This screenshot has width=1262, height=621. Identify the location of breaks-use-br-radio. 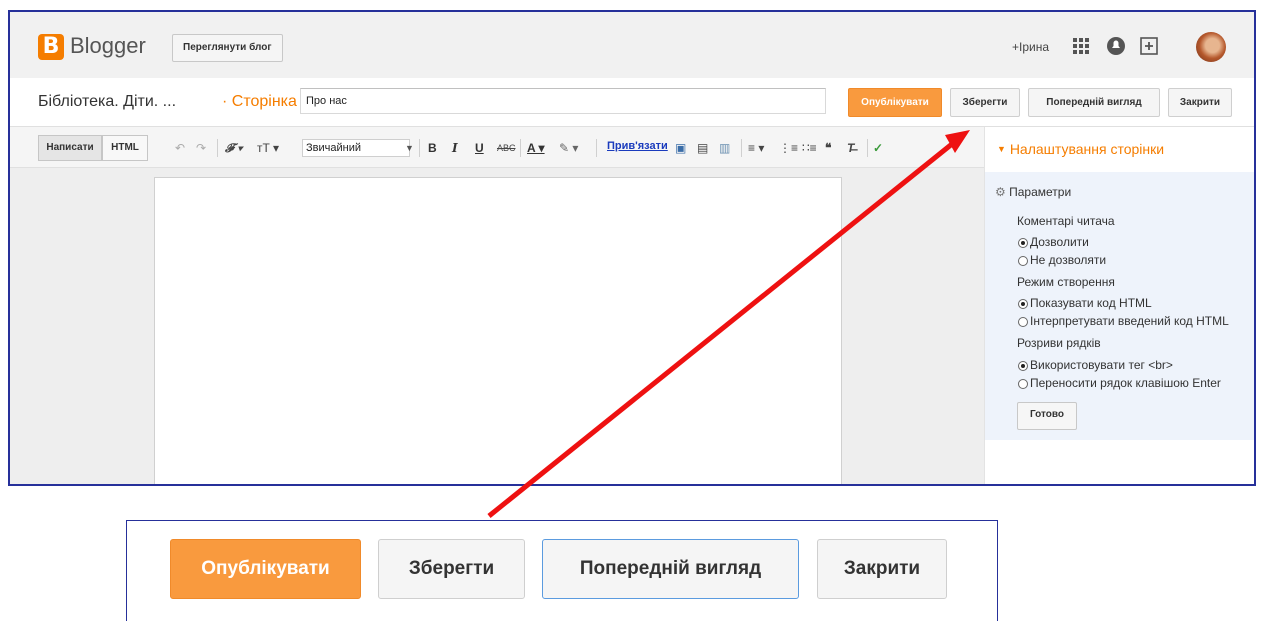
(1023, 366).